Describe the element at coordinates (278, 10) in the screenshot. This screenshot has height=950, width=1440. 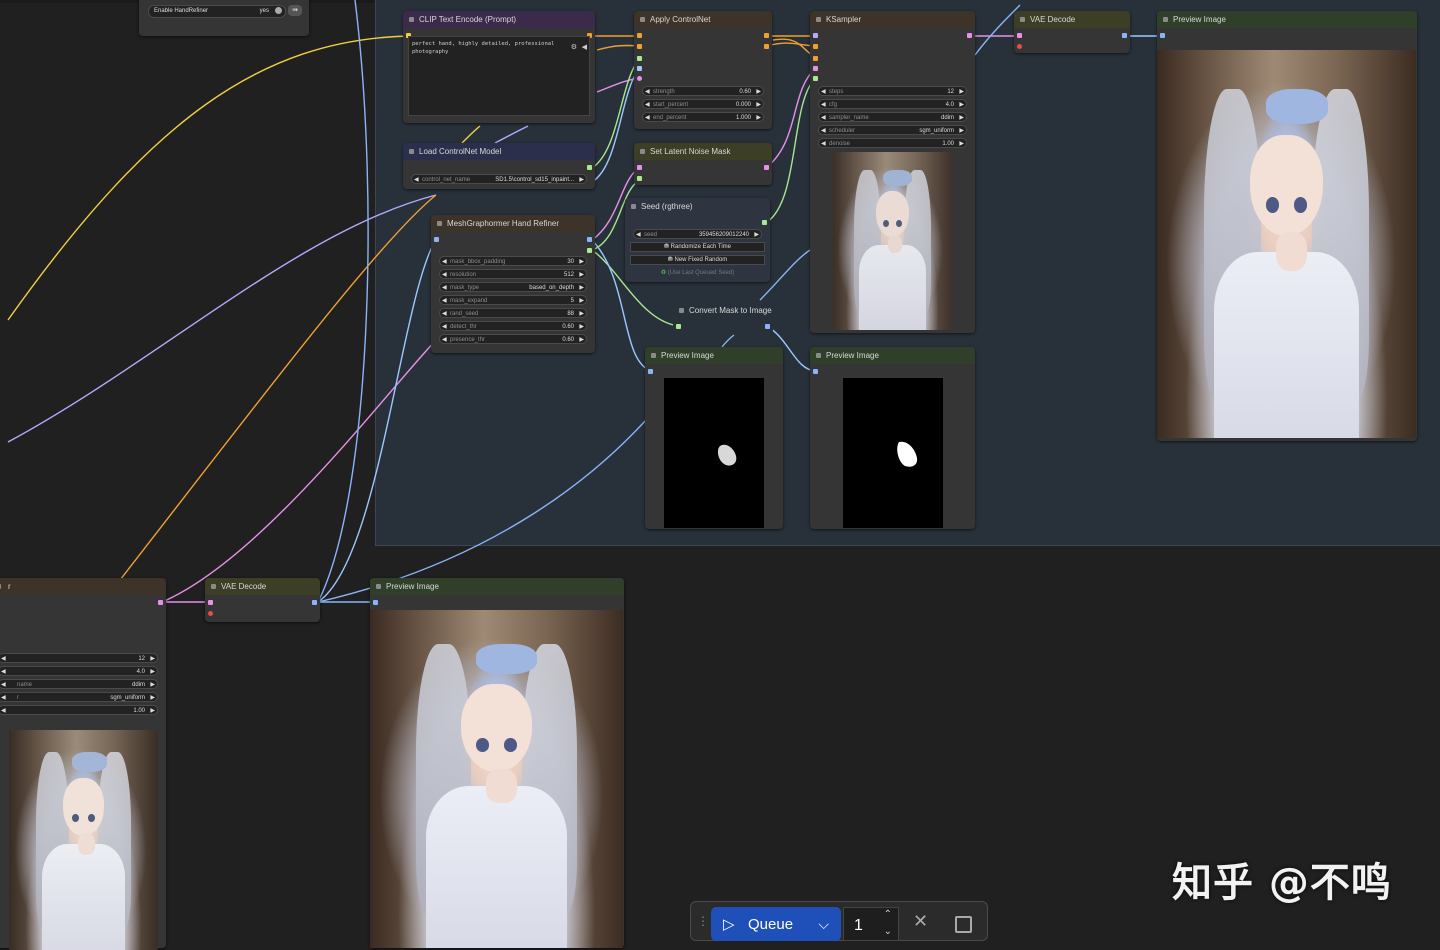
I see `toggle-knob` at that location.